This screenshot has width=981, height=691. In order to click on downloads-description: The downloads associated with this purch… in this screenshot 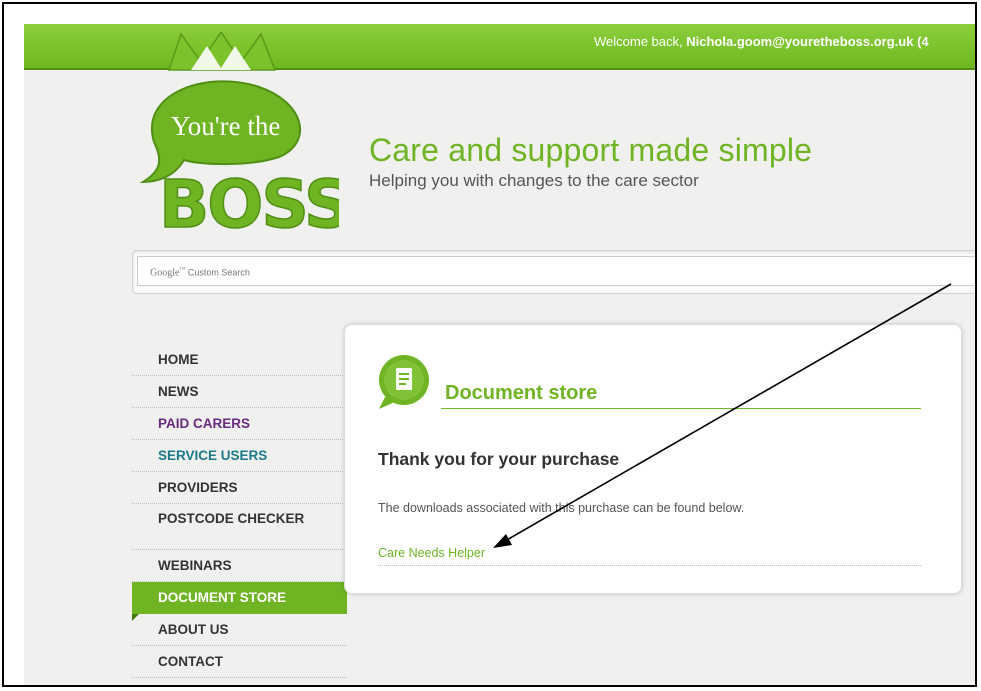, I will do `click(561, 508)`.